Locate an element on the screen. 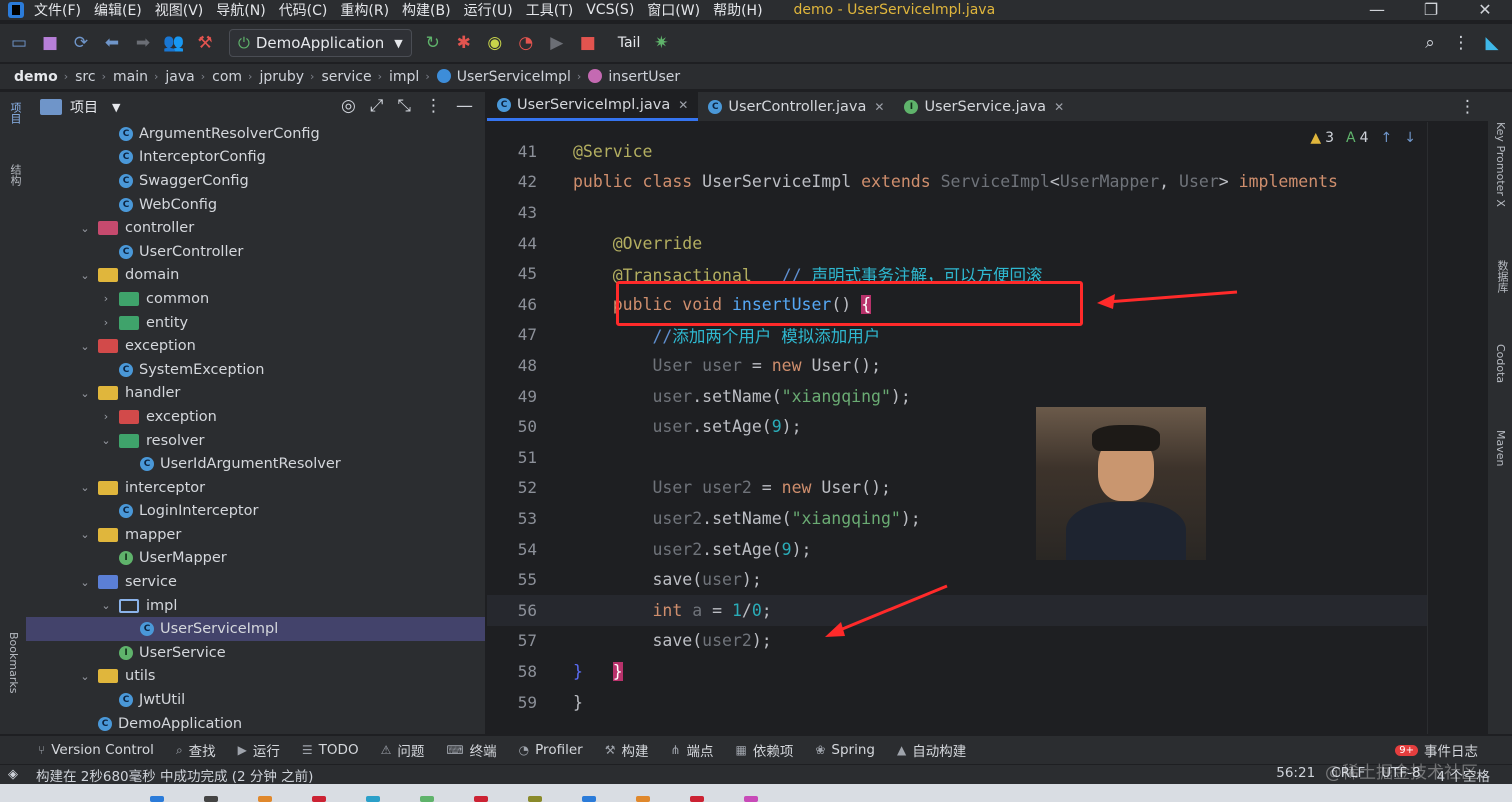 The width and height of the screenshot is (1512, 802). coverage-icon: ◉ is located at coordinates (495, 43).